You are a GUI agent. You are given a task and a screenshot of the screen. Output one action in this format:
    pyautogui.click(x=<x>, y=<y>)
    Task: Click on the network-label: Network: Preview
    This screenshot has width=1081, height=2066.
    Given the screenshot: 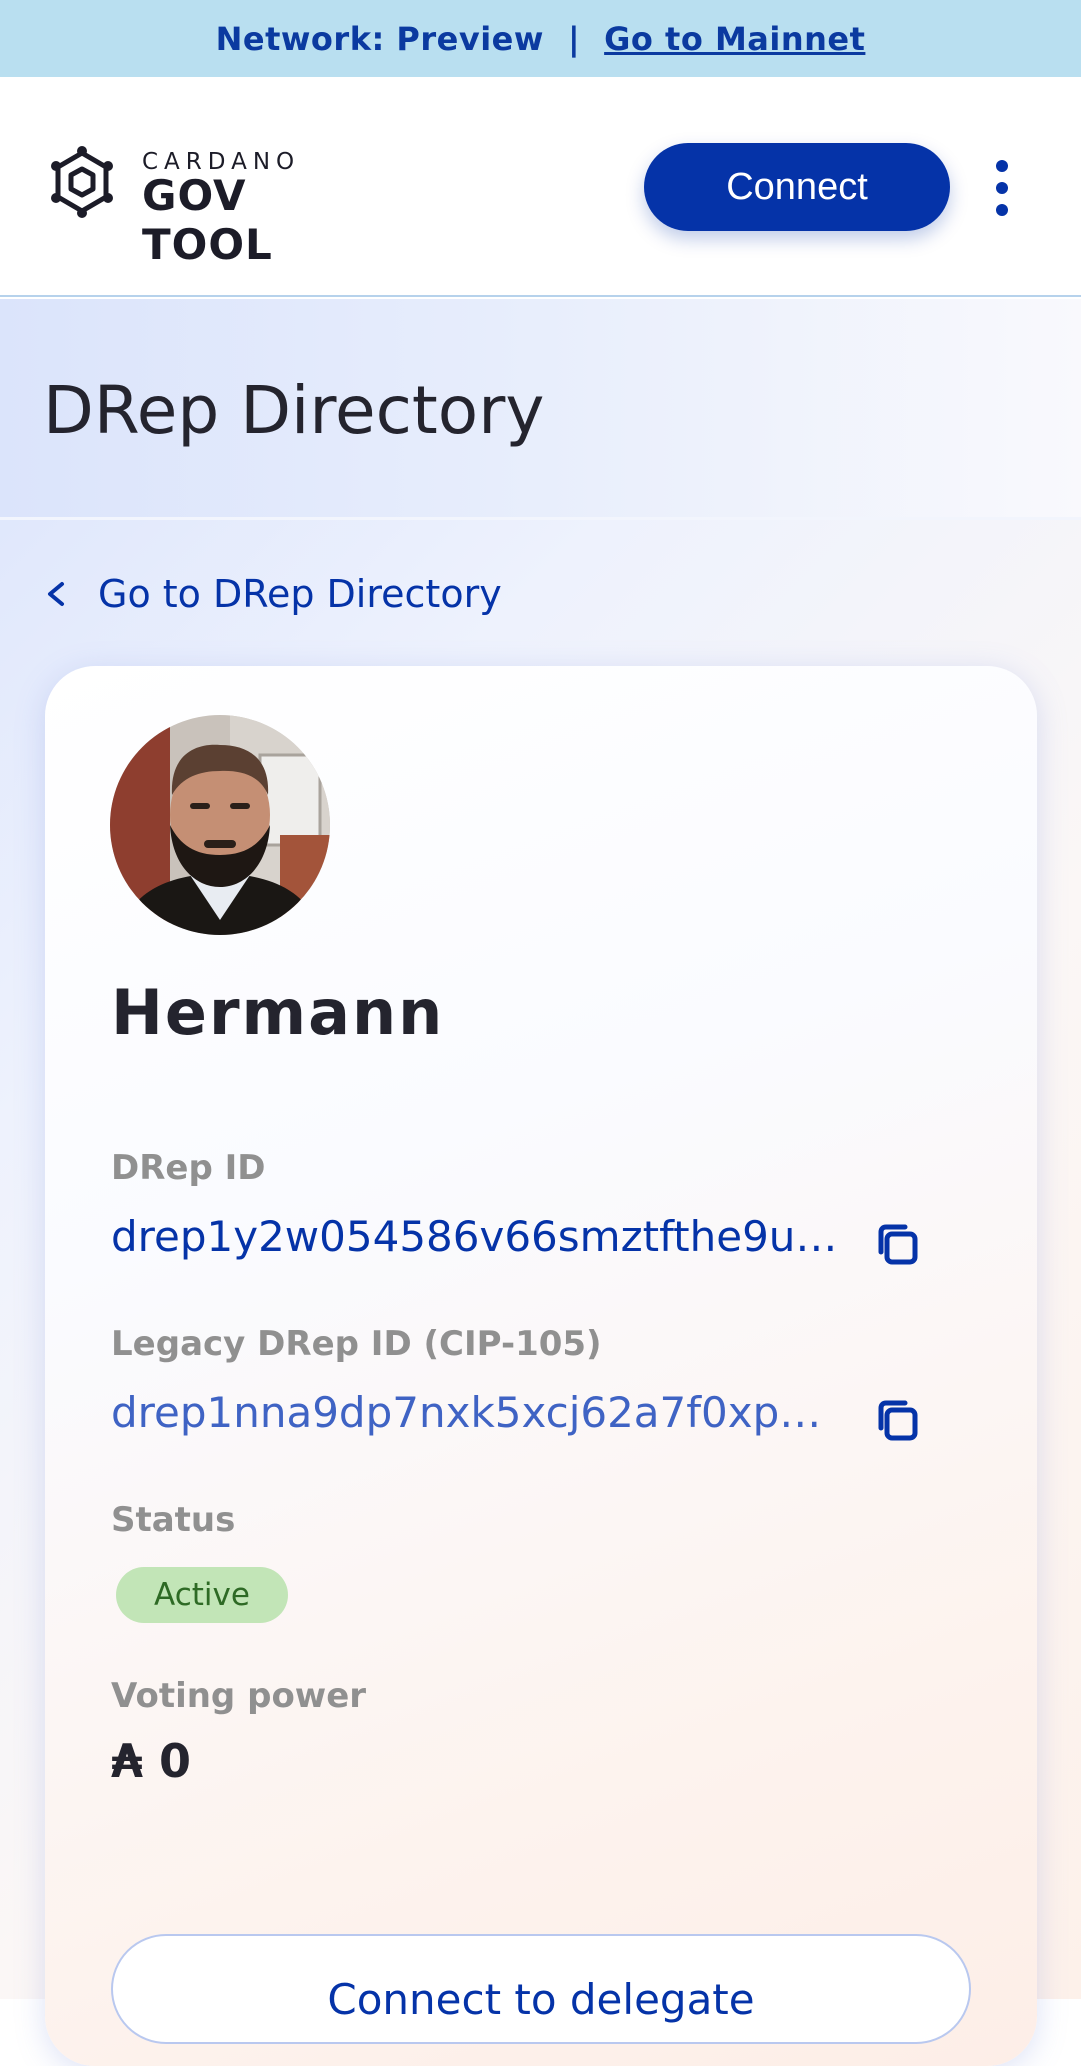 What is the action you would take?
    pyautogui.click(x=379, y=38)
    